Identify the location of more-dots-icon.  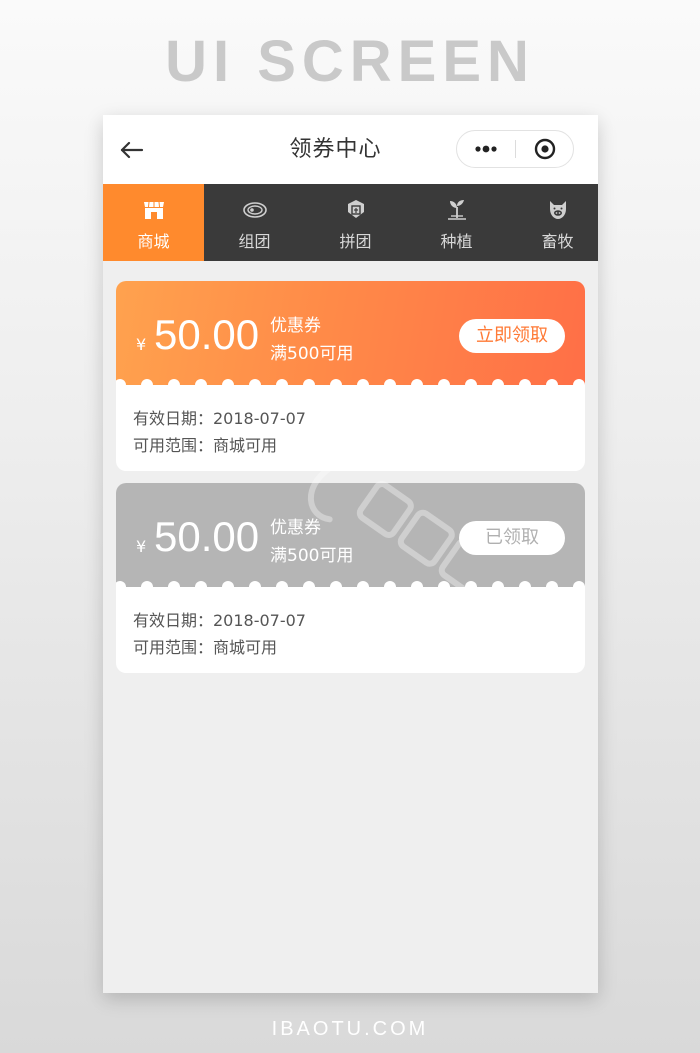
(486, 149).